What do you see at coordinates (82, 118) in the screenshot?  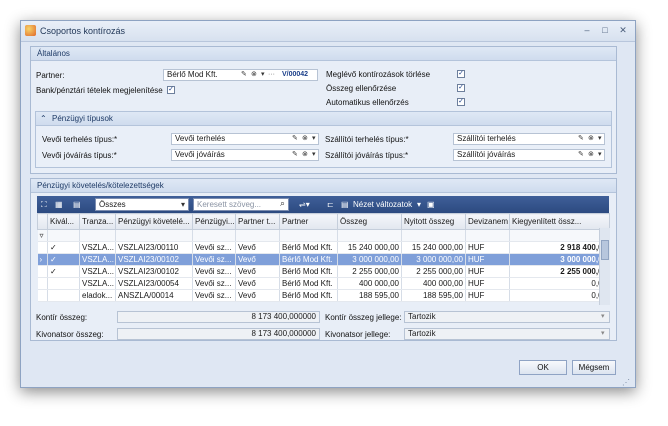 I see `financial-types-header: Pénzügyi típusok` at bounding box center [82, 118].